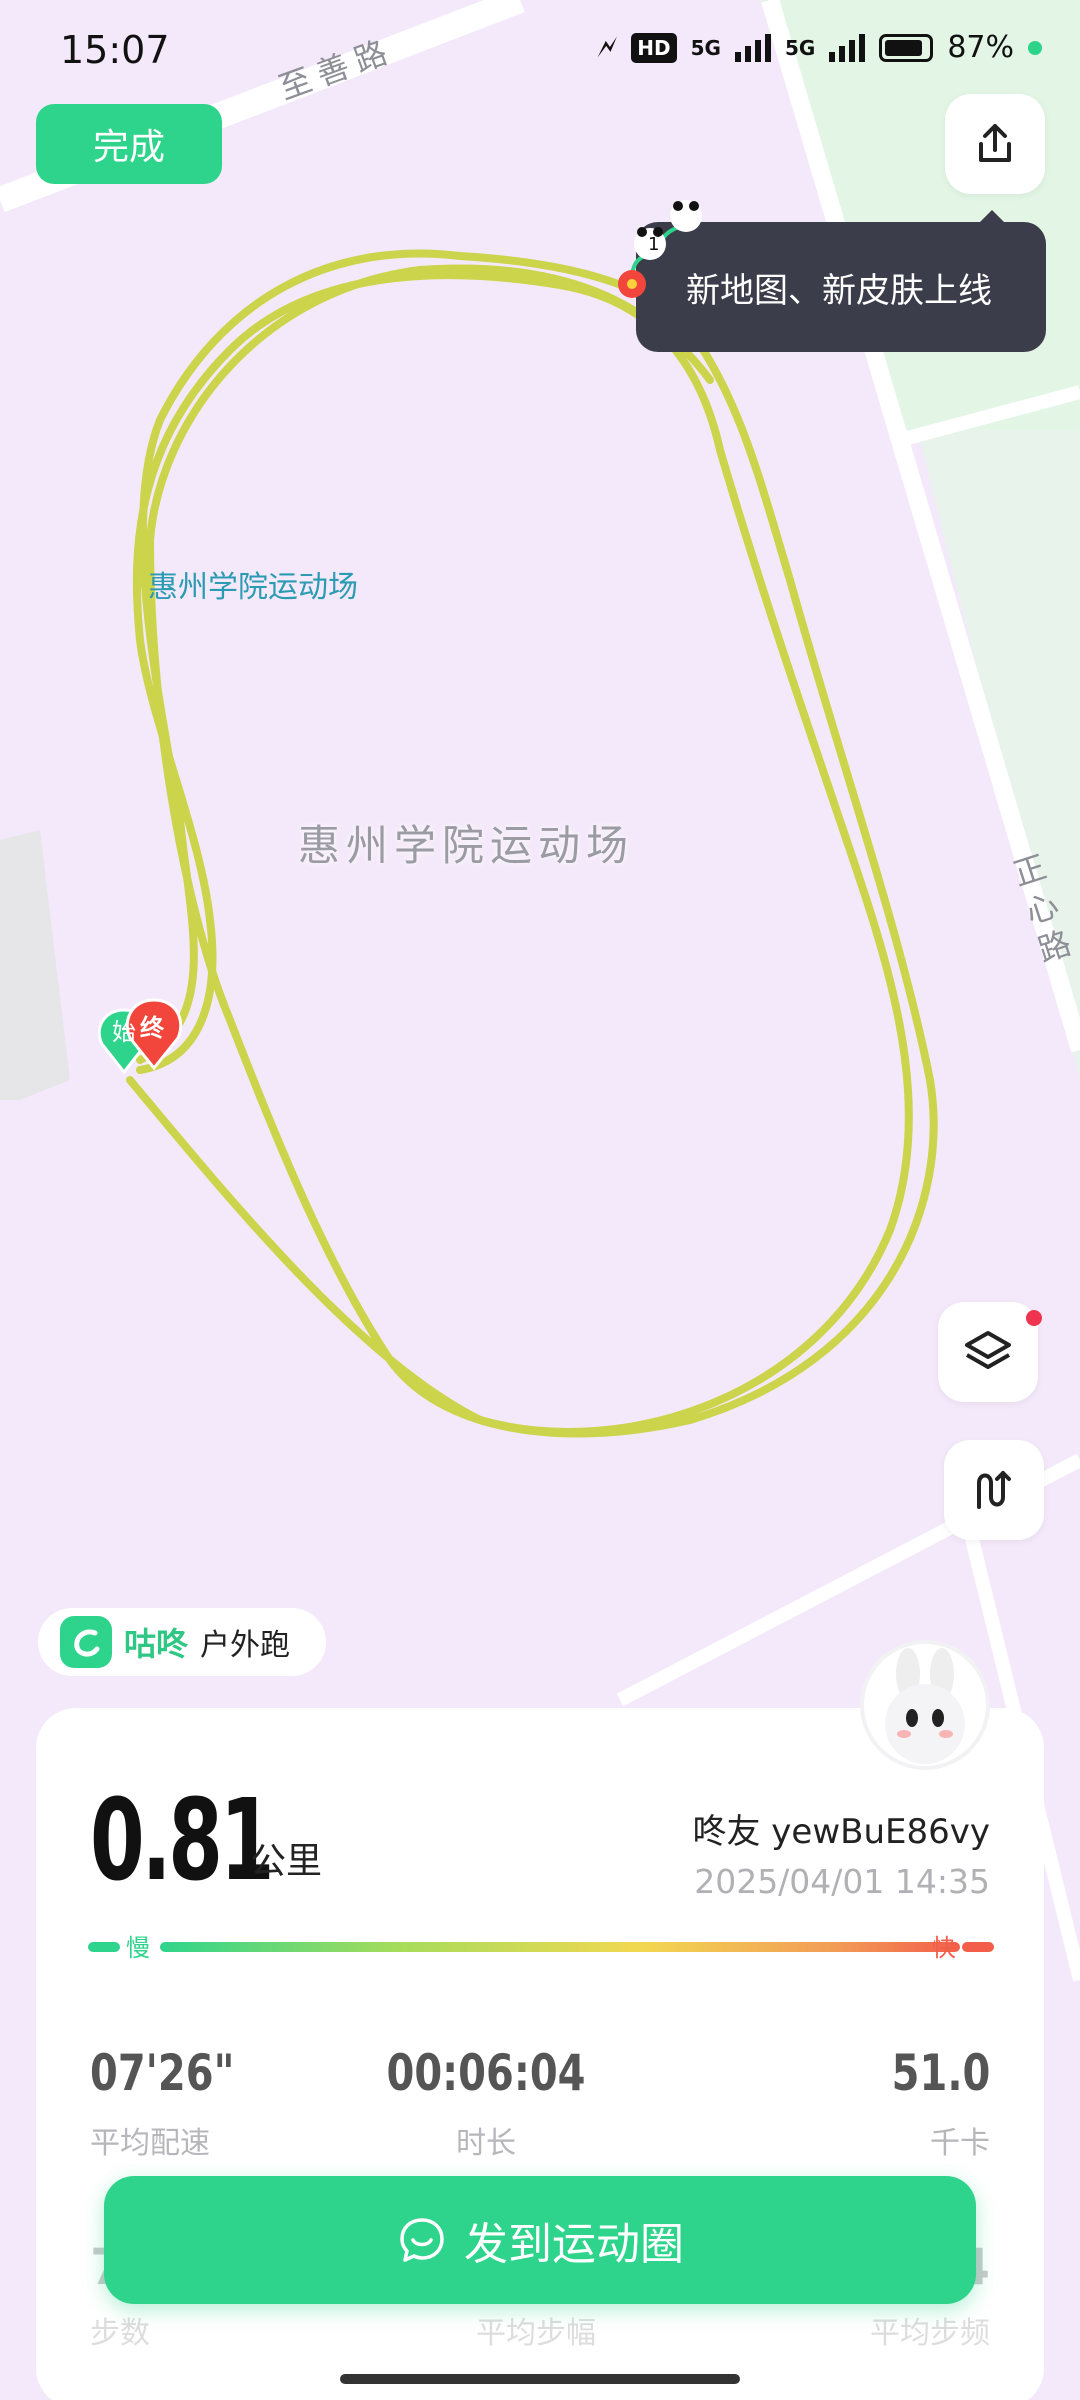 The width and height of the screenshot is (1080, 2400). Describe the element at coordinates (180, 2103) in the screenshot. I see `stat-avg-pace: 07'26" 平均配速` at that location.